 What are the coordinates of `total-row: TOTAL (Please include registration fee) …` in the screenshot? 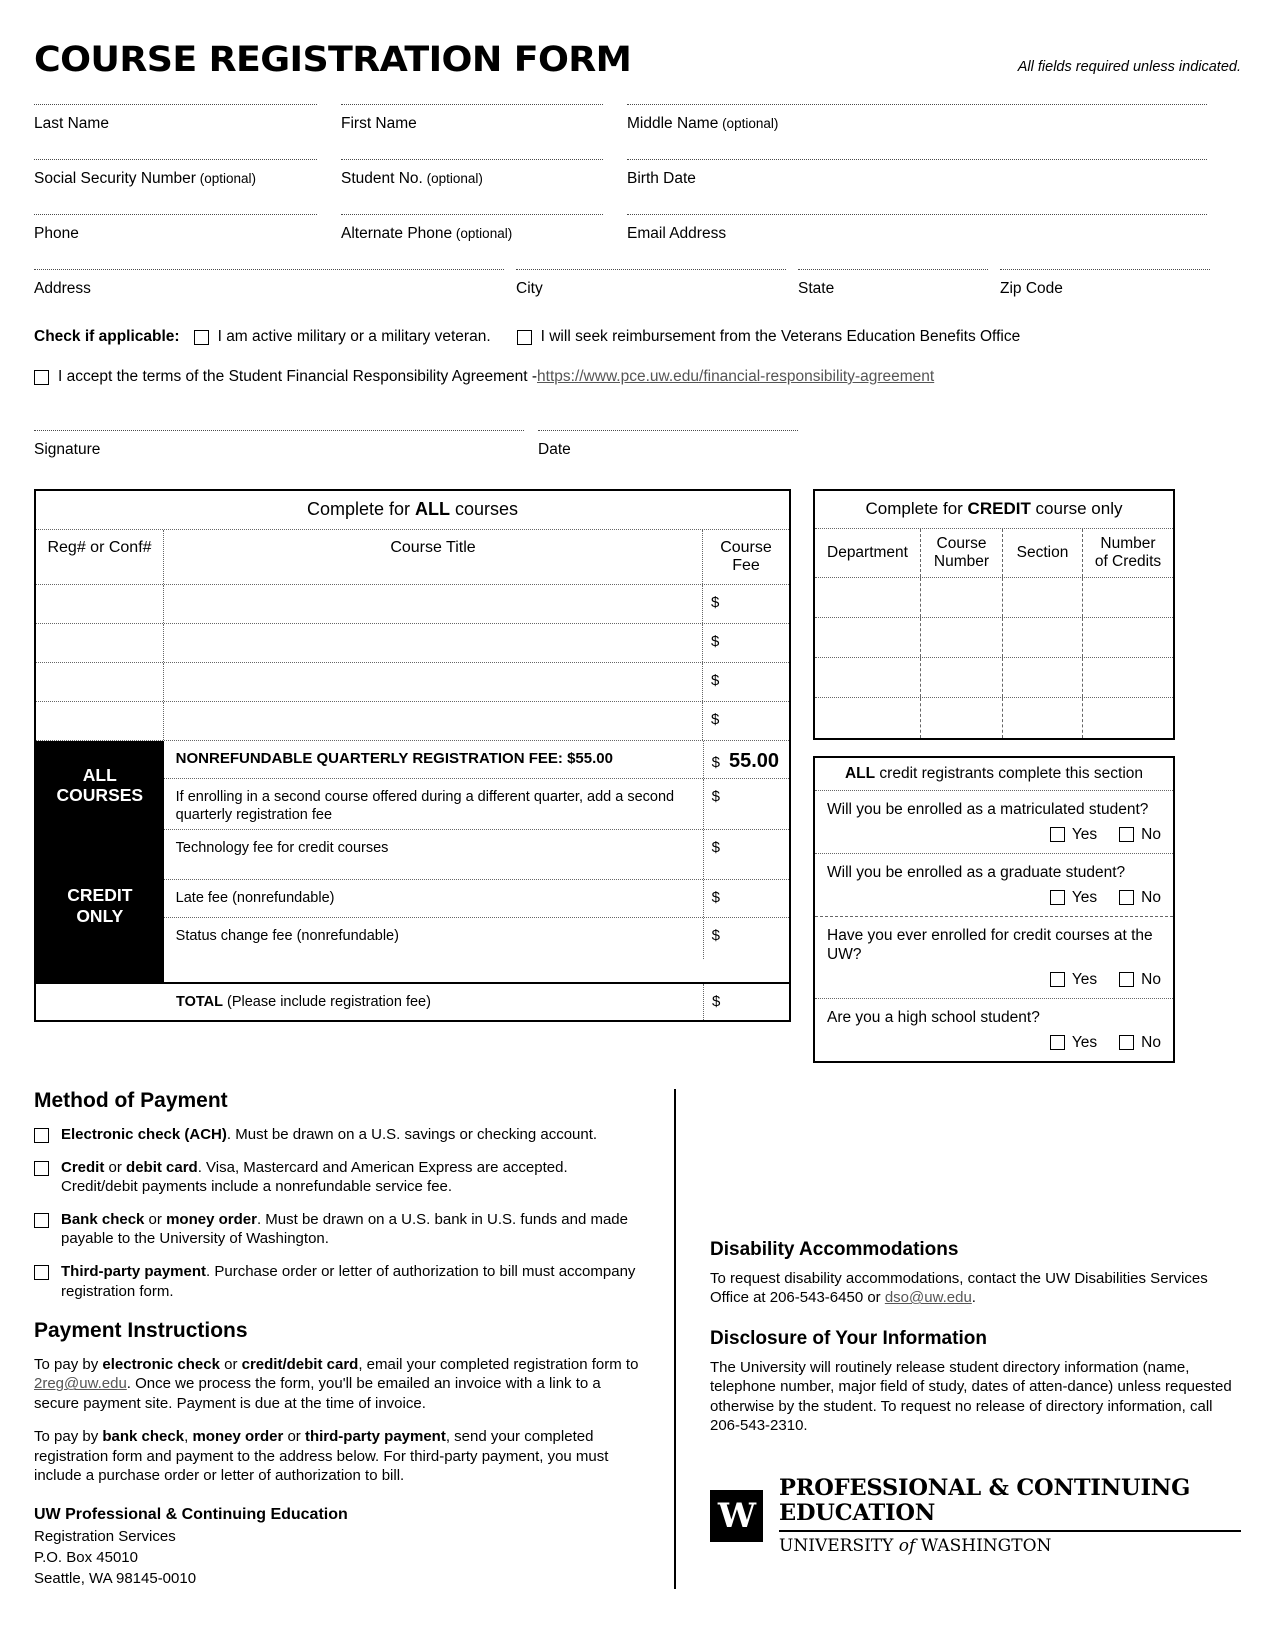 It's located at (412, 1001).